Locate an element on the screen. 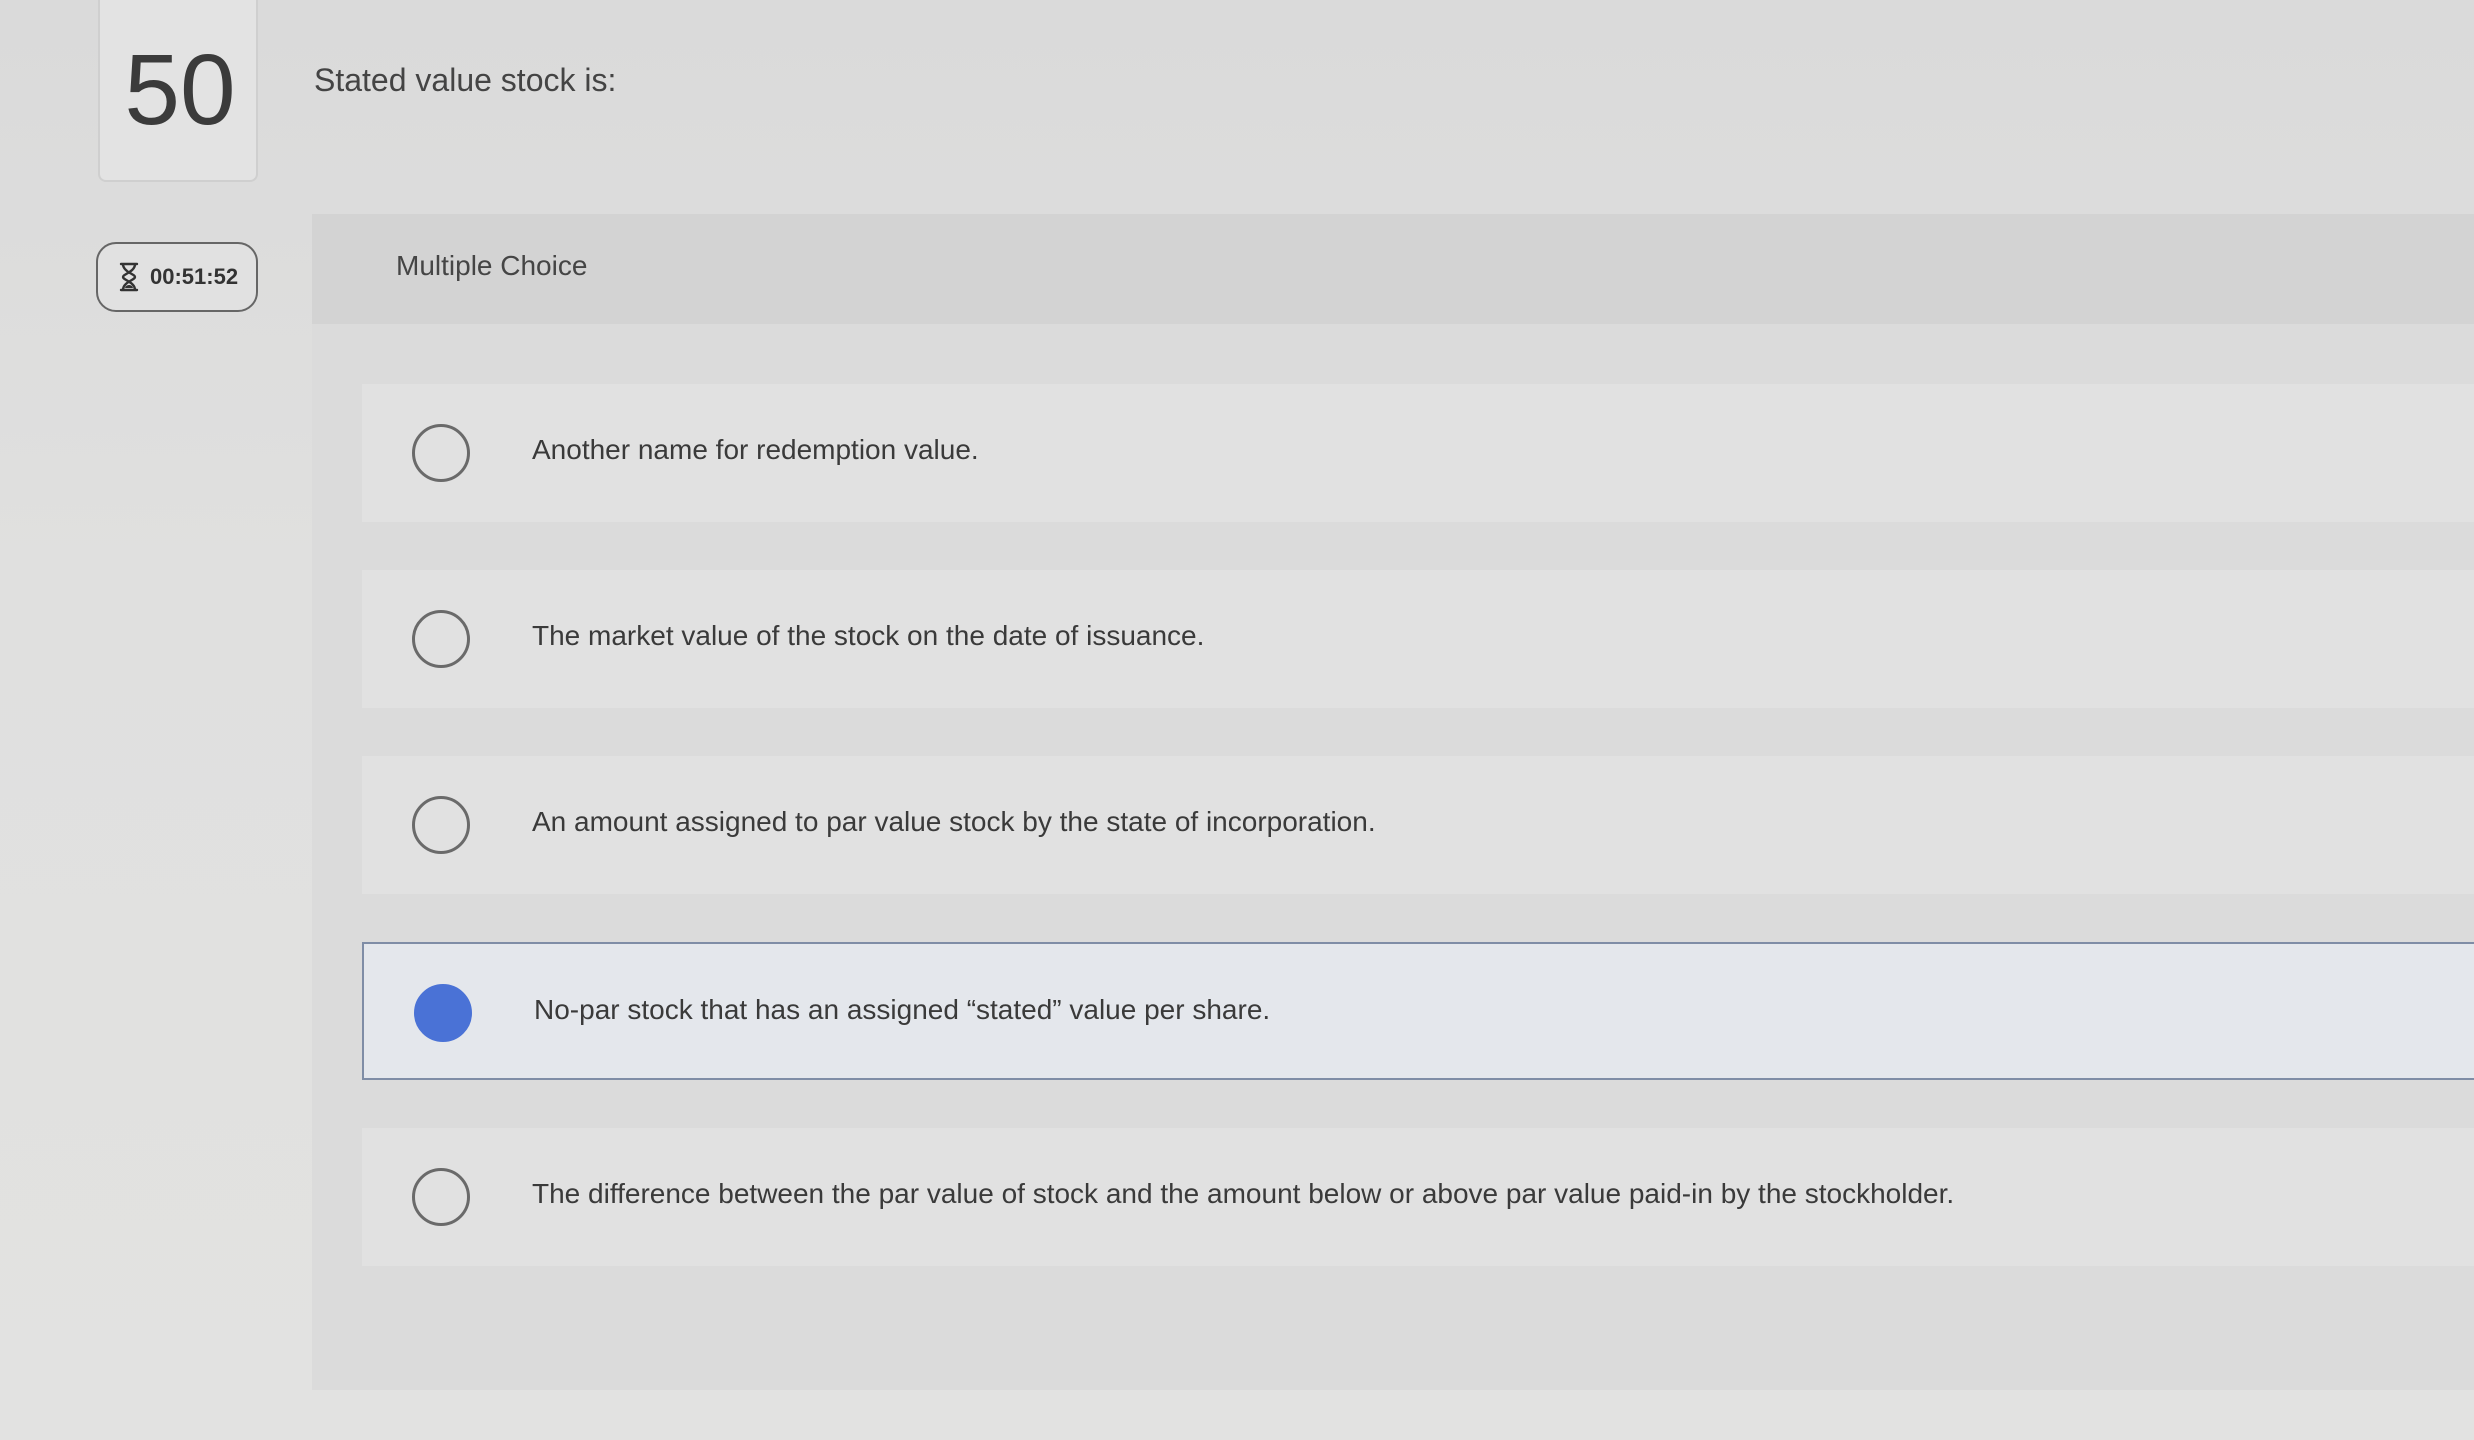  timer-value: 00:51:52 is located at coordinates (194, 276).